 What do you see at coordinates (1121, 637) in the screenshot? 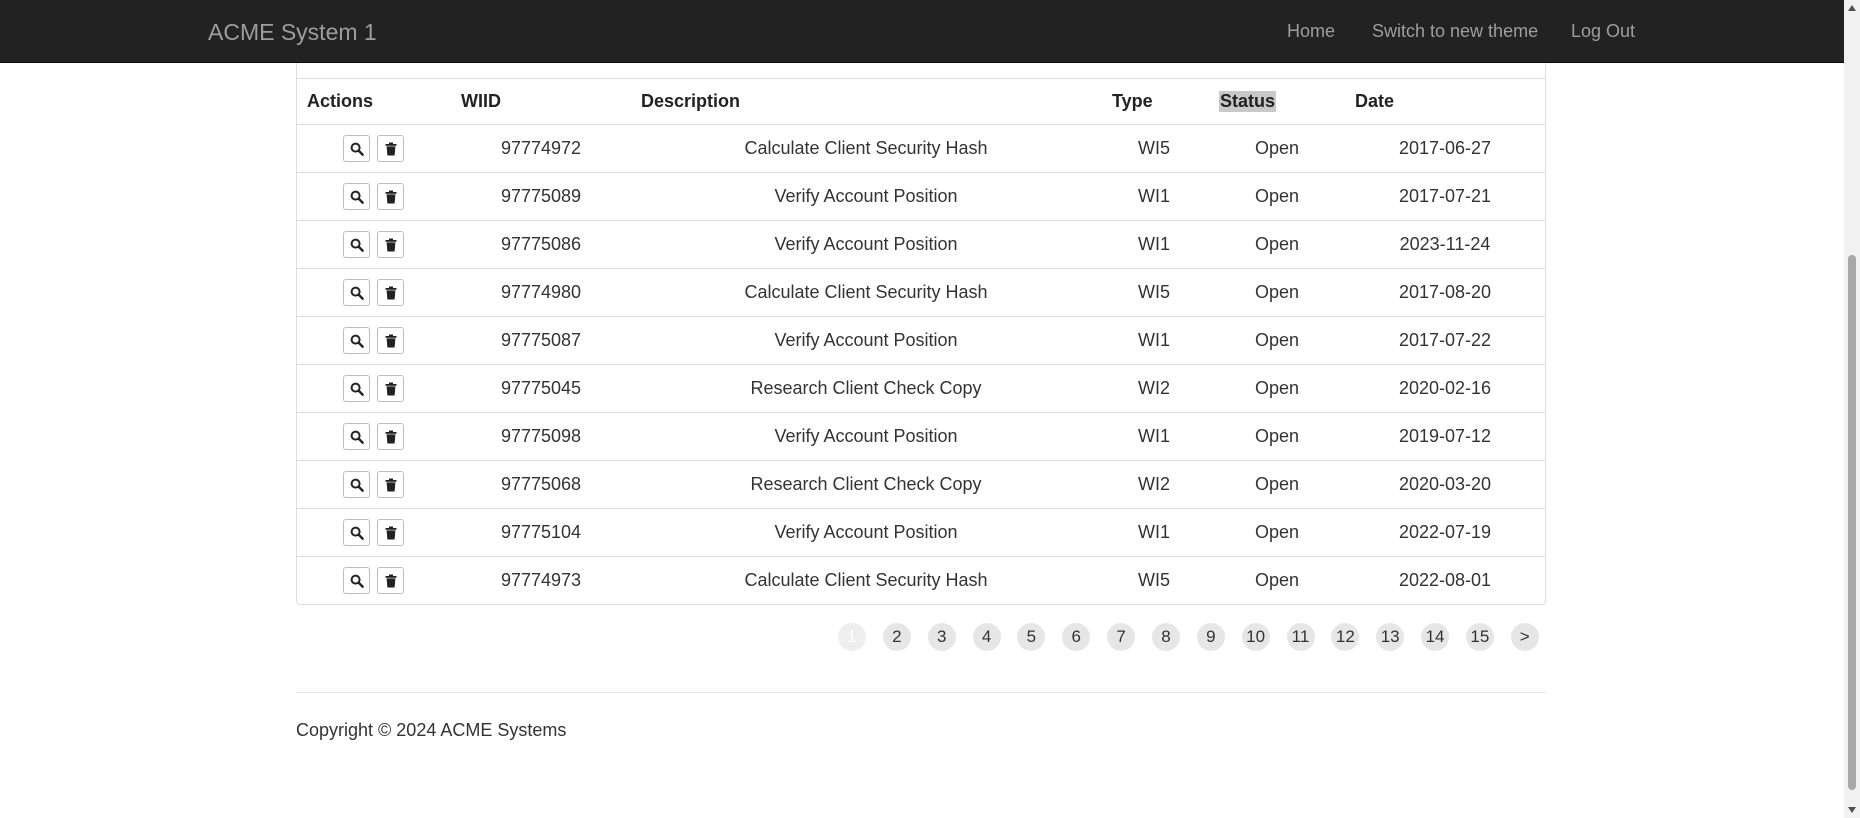
I see `page-button-7: 7` at bounding box center [1121, 637].